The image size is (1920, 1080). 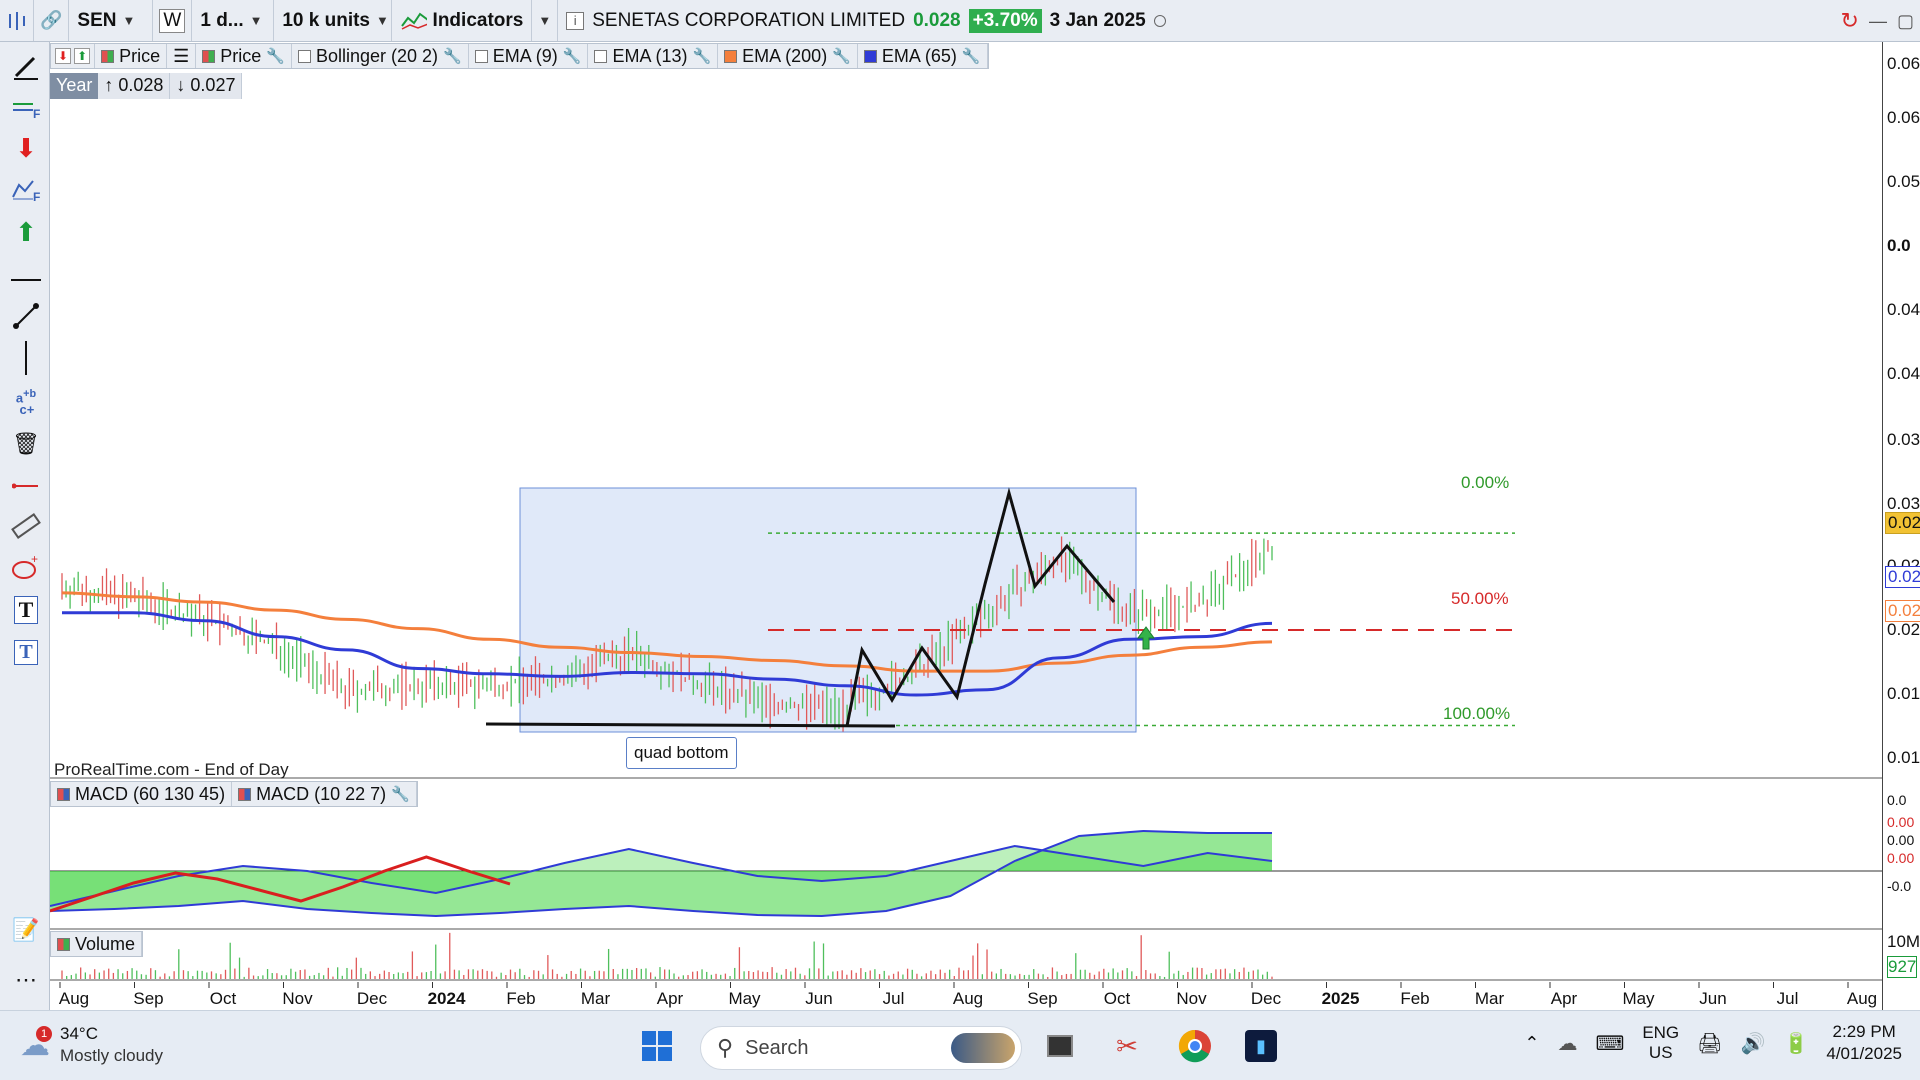 I want to click on year-high: ↑ 0.028, so click(x=134, y=86).